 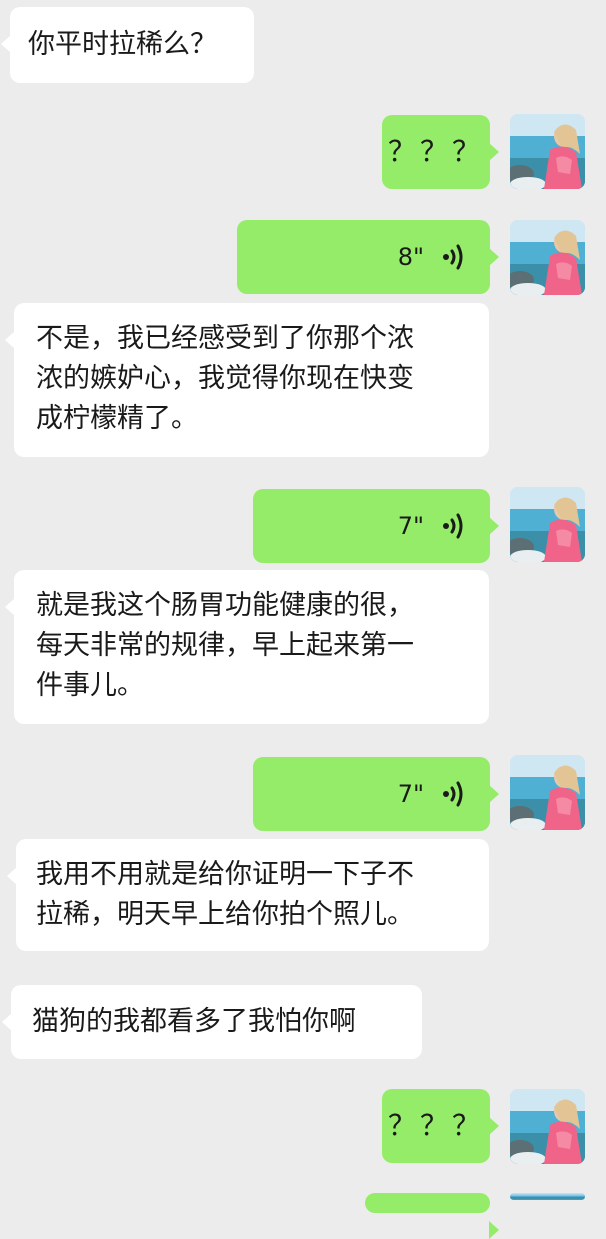 What do you see at coordinates (225, 378) in the screenshot?
I see `message-text: 不是，我已经感受到了你那个浓 浓的嫉妒心，我觉得你现在快变 成柠檬精了。` at bounding box center [225, 378].